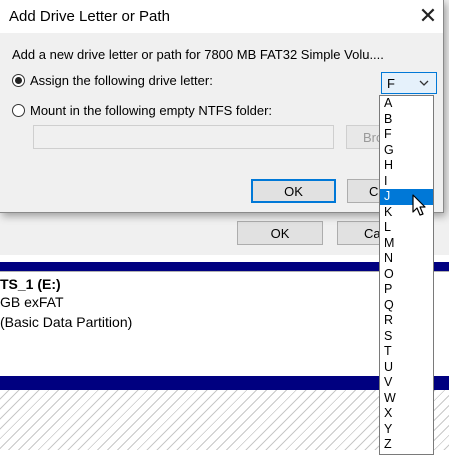  I want to click on selected-letter: F, so click(391, 83).